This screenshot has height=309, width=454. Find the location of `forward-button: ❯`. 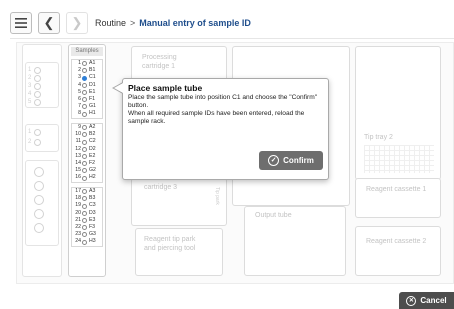

forward-button: ❯ is located at coordinates (77, 23).